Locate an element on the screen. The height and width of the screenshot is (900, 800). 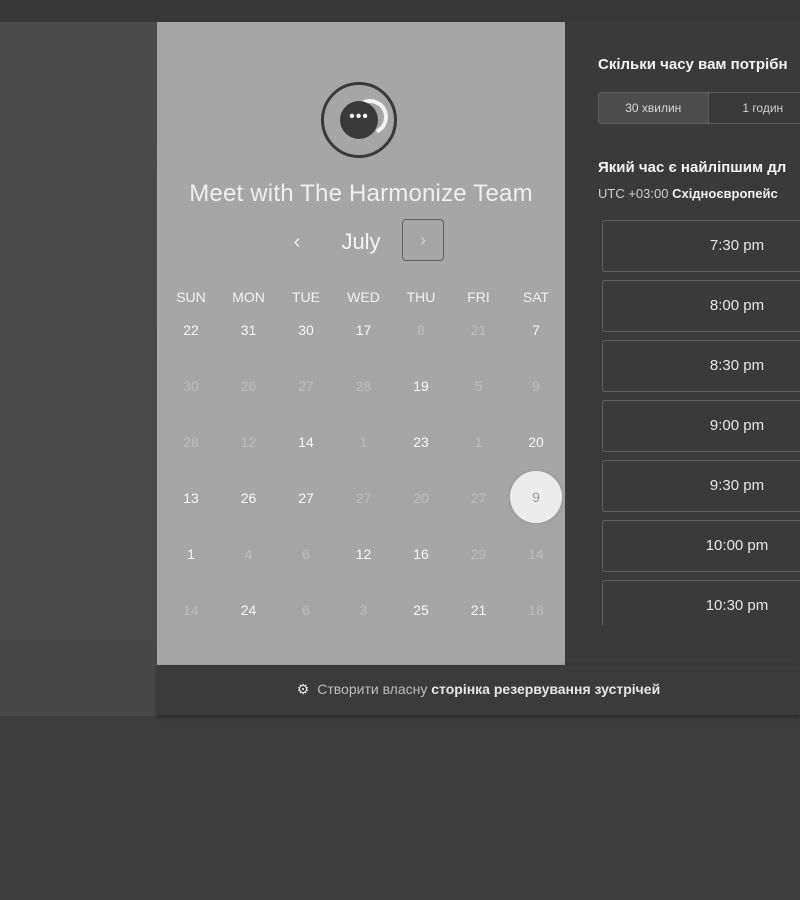
duration-toggle: 30 хвилин 1 годин is located at coordinates (699, 108).